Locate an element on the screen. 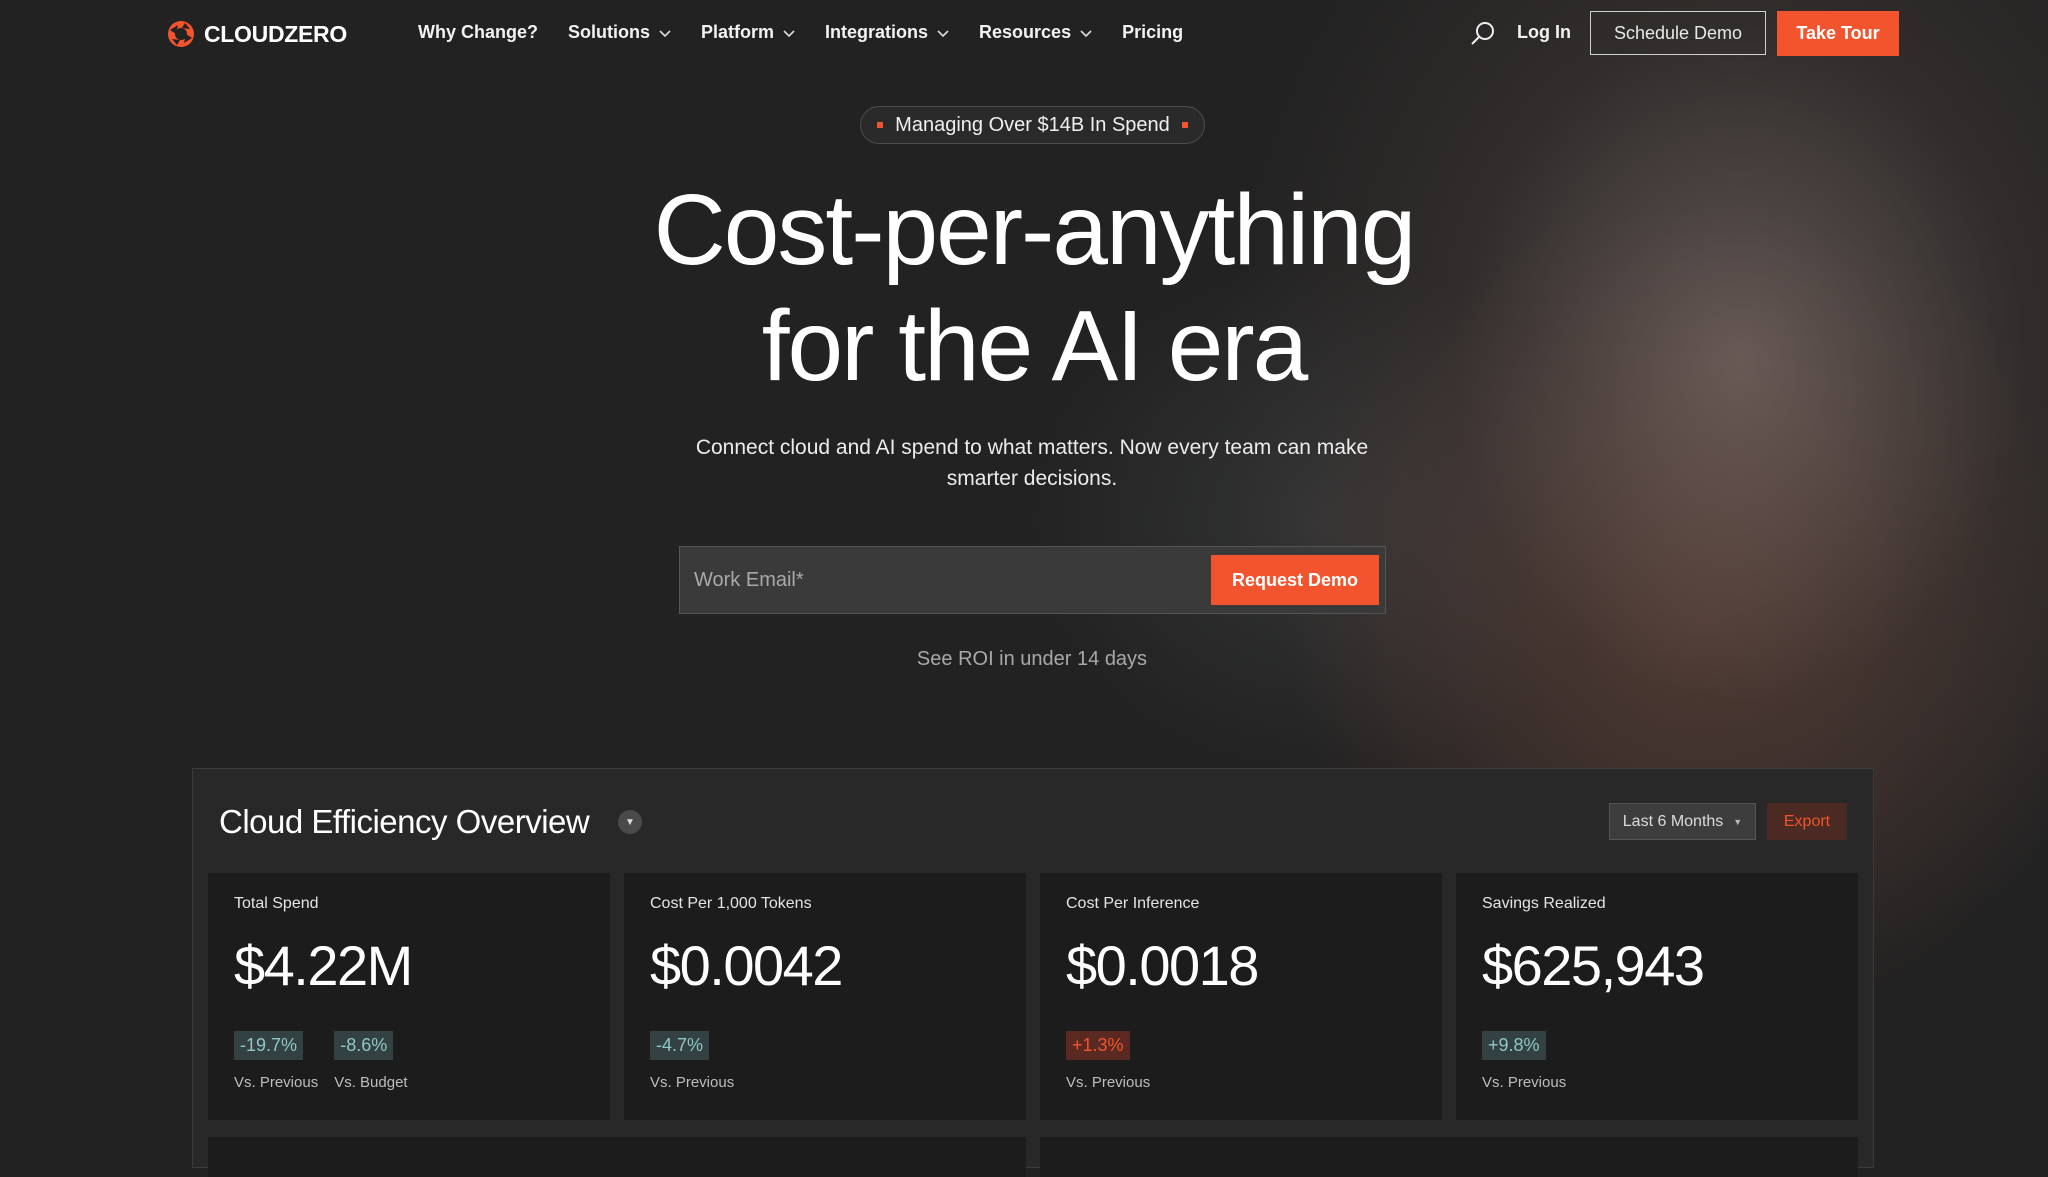 This screenshot has height=1177, width=2048. nav-label: Integrations is located at coordinates (877, 32).